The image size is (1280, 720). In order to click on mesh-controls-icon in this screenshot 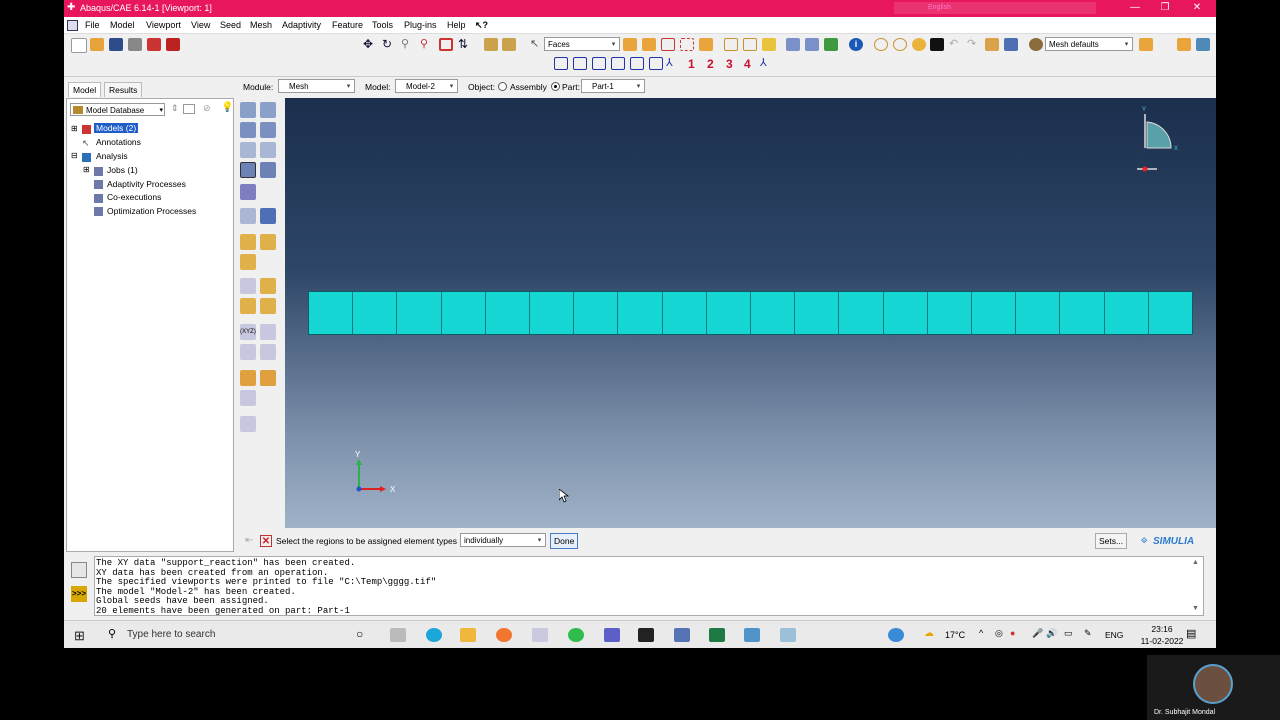, I will do `click(248, 150)`.